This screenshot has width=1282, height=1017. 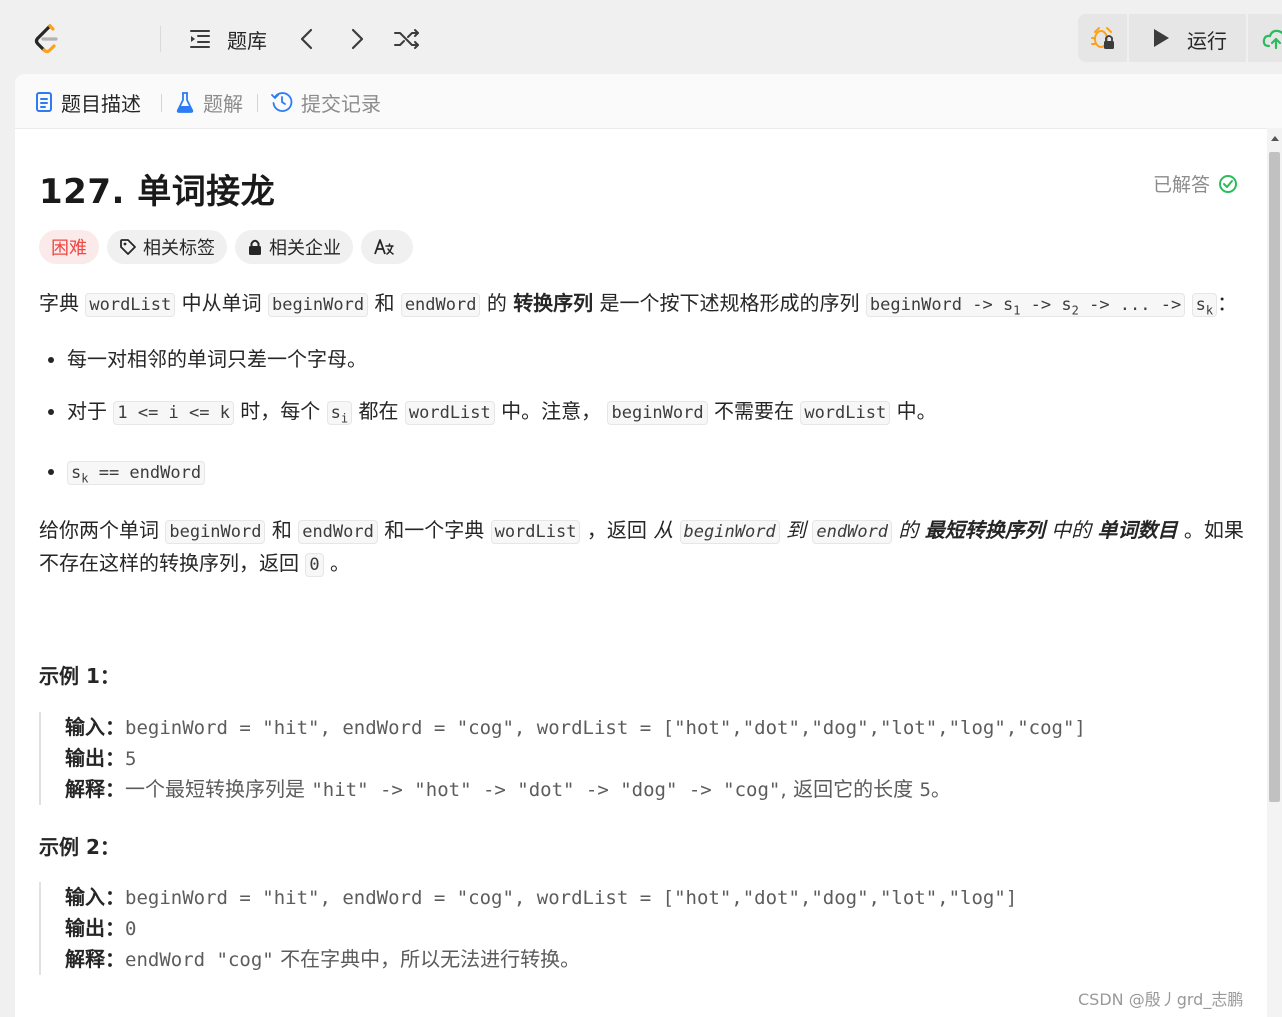 I want to click on tab-solutions-label: 题解, so click(x=223, y=103).